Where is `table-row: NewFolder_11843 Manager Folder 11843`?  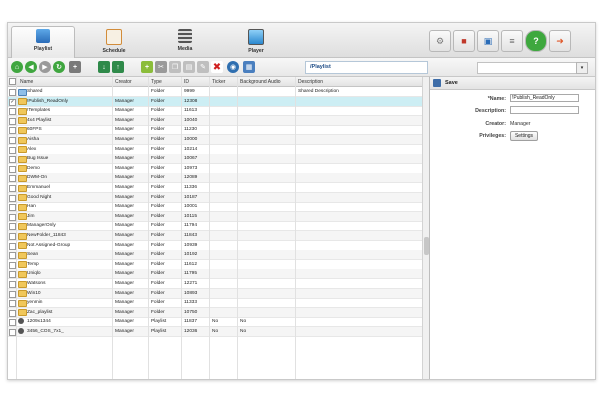 table-row: NewFolder_11843 Manager Folder 11843 is located at coordinates (215, 236).